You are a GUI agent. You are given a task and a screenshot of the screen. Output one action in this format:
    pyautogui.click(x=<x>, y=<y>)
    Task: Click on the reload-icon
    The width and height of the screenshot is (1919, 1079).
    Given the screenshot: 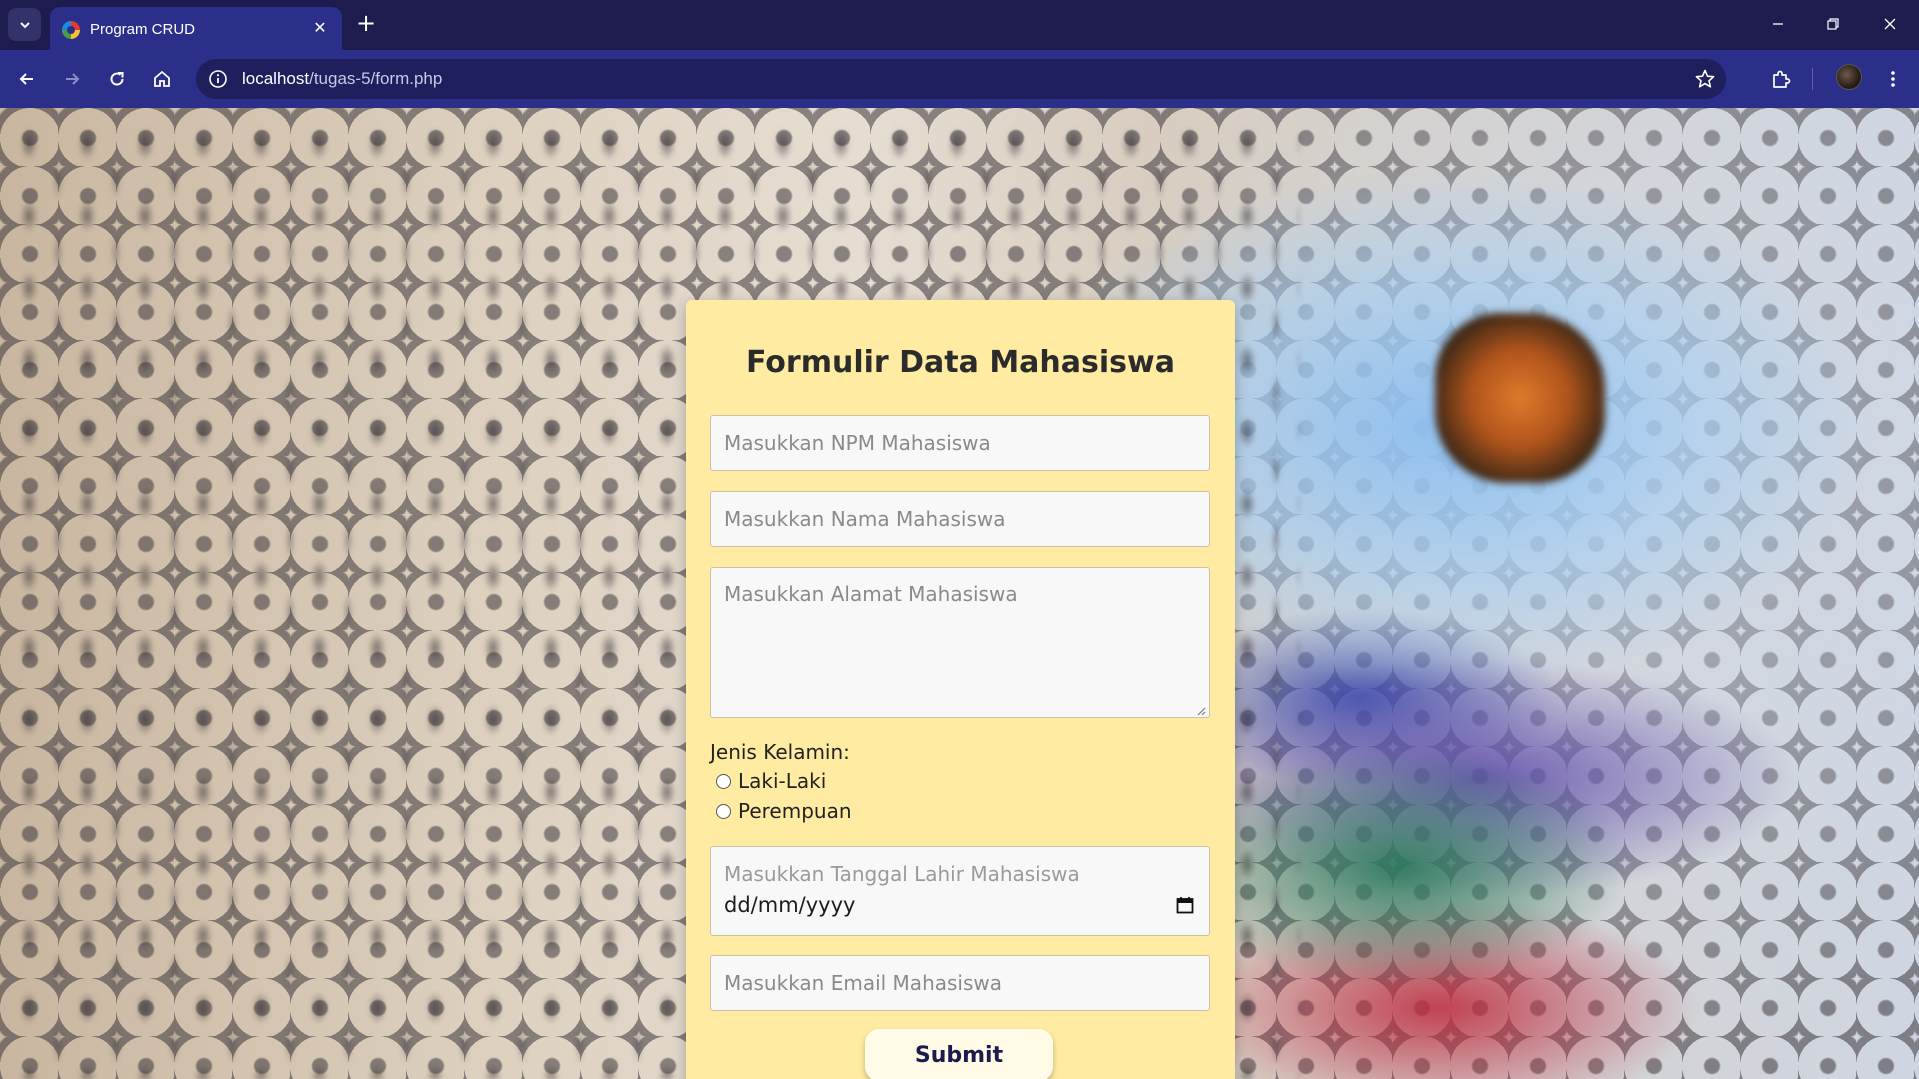 What is the action you would take?
    pyautogui.click(x=117, y=79)
    